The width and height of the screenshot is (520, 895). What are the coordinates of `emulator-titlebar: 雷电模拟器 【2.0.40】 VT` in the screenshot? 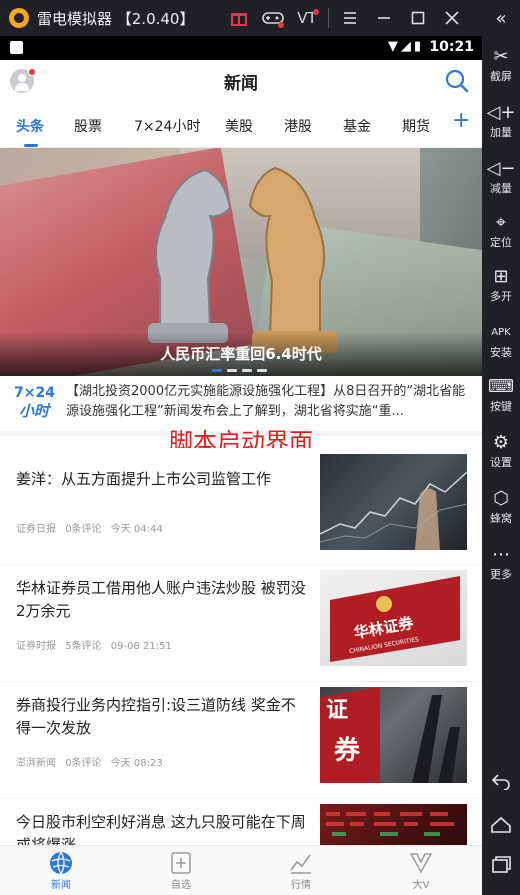 It's located at (260, 18).